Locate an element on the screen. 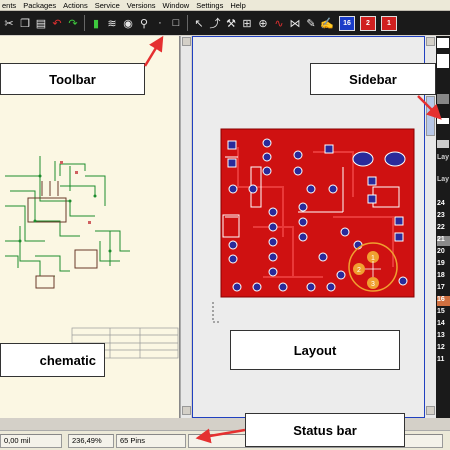 The image size is (450, 450). status-zoom: 236,49% is located at coordinates (91, 440).